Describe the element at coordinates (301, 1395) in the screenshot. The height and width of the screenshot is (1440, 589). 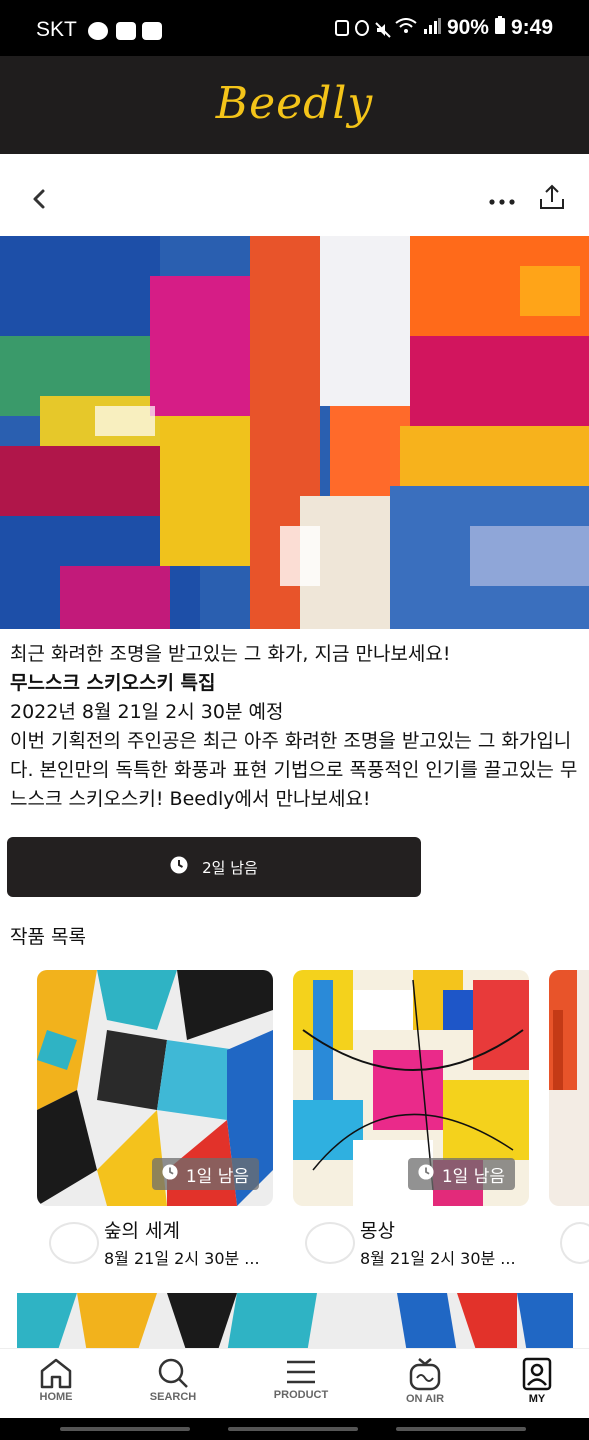
I see `nav-product-label: PRODUCT` at that location.